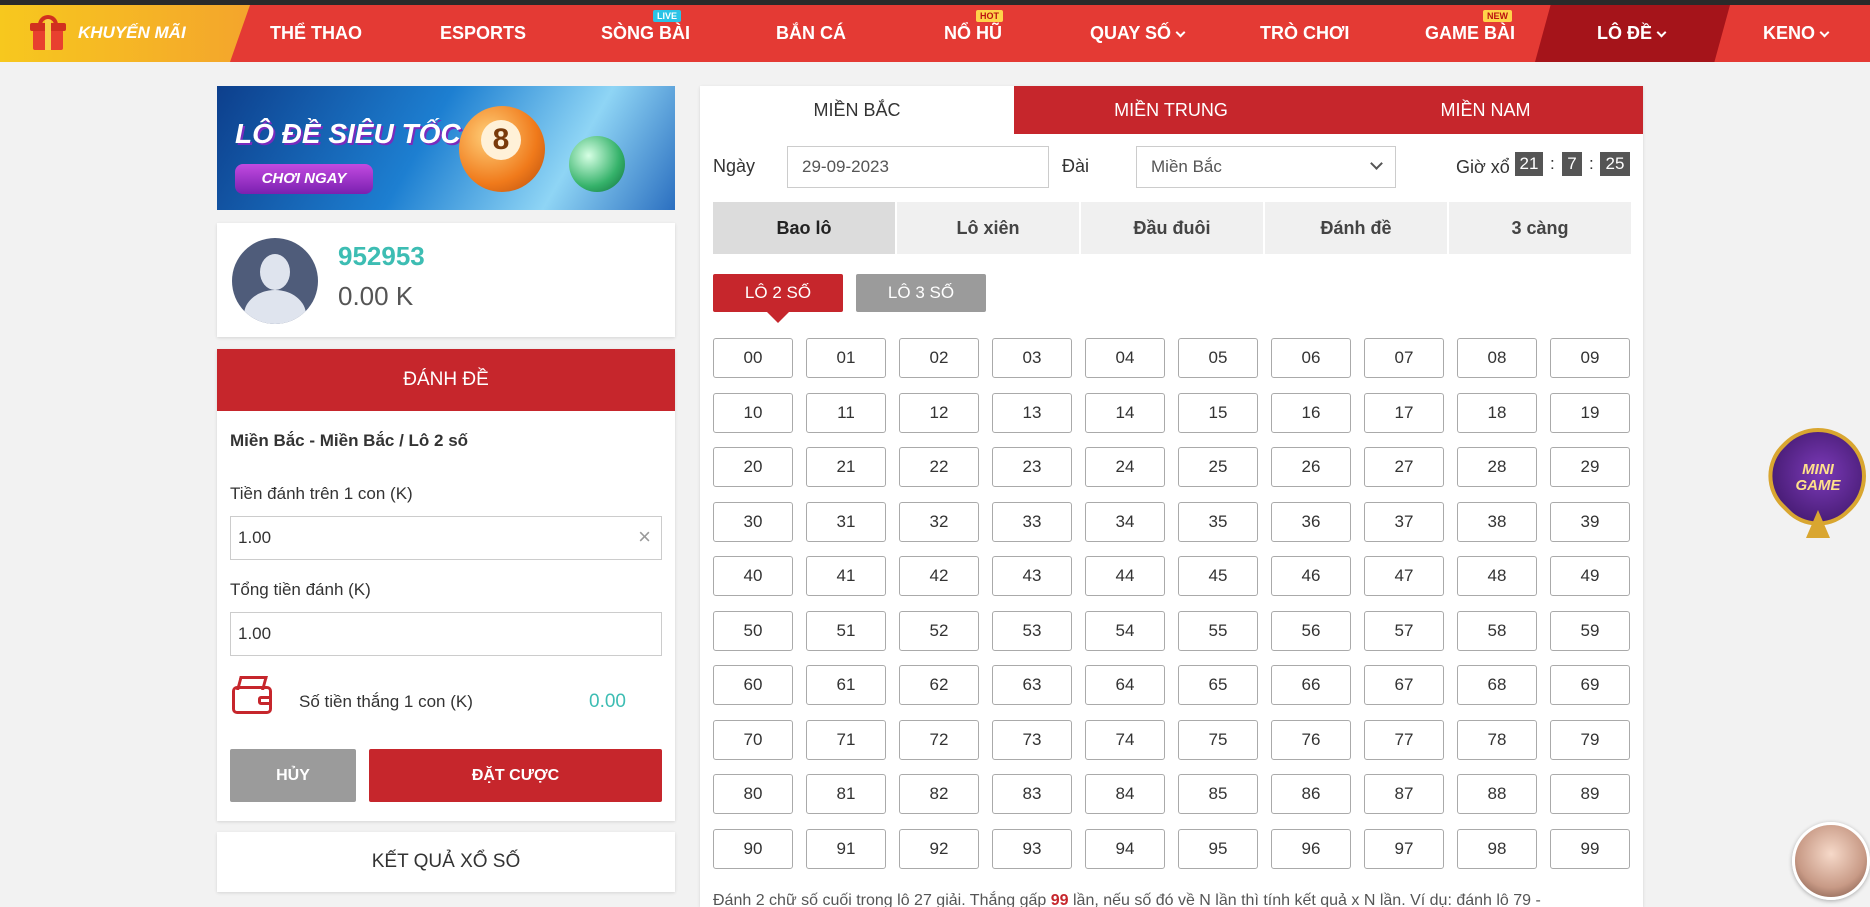 This screenshot has height=907, width=1870. Describe the element at coordinates (1590, 576) in the screenshot. I see `number-cell: 49` at that location.